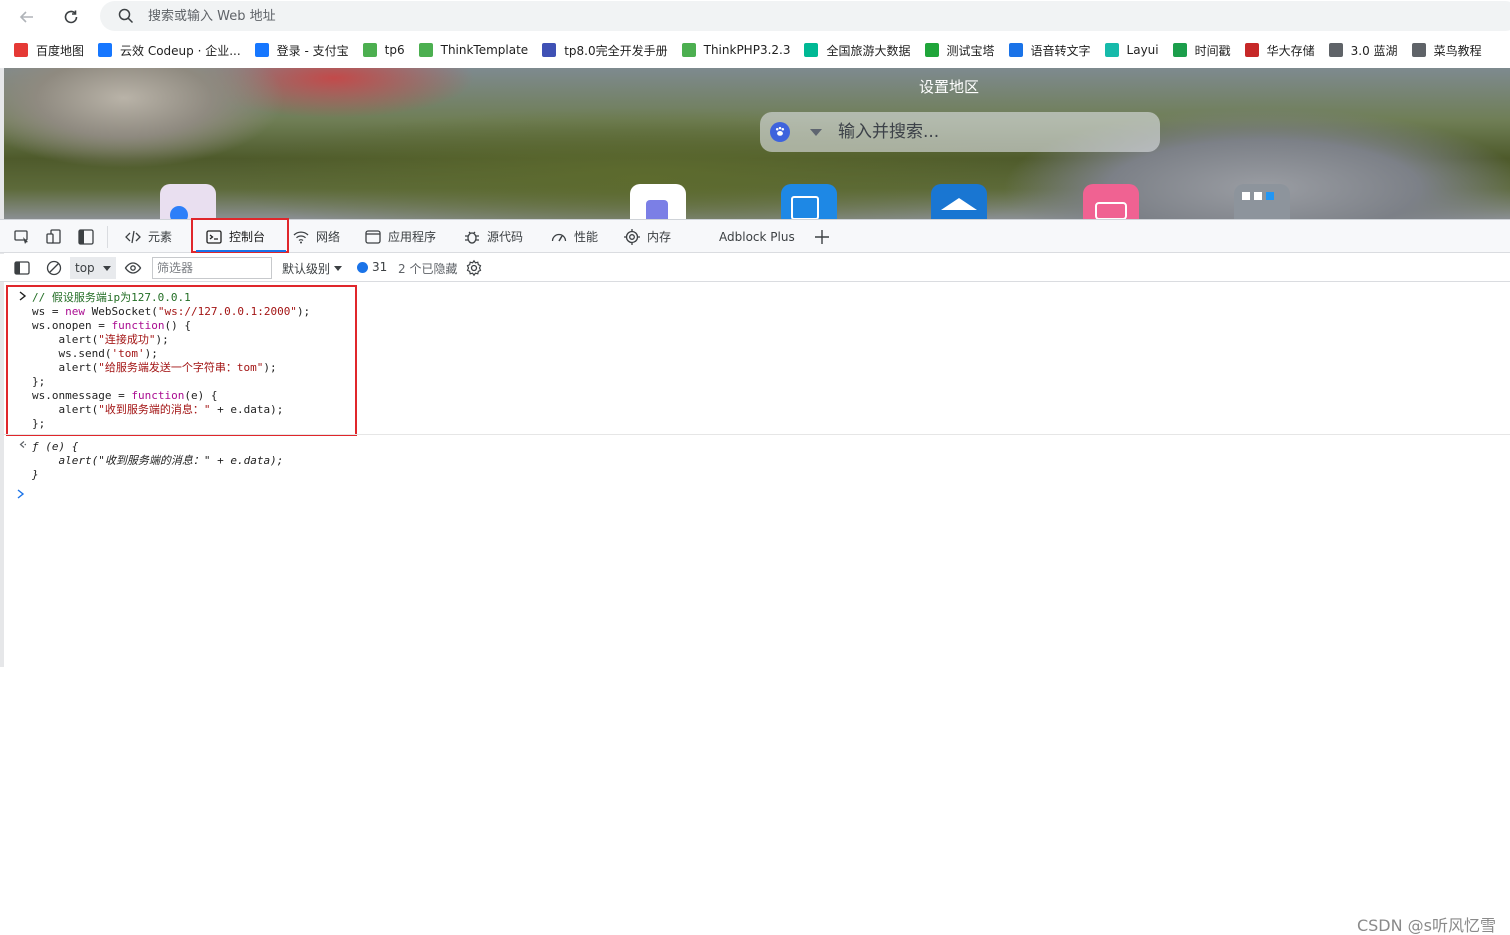 The image size is (1510, 935). What do you see at coordinates (301, 50) in the screenshot?
I see `bookmark-item: 登录 - 支付宝` at bounding box center [301, 50].